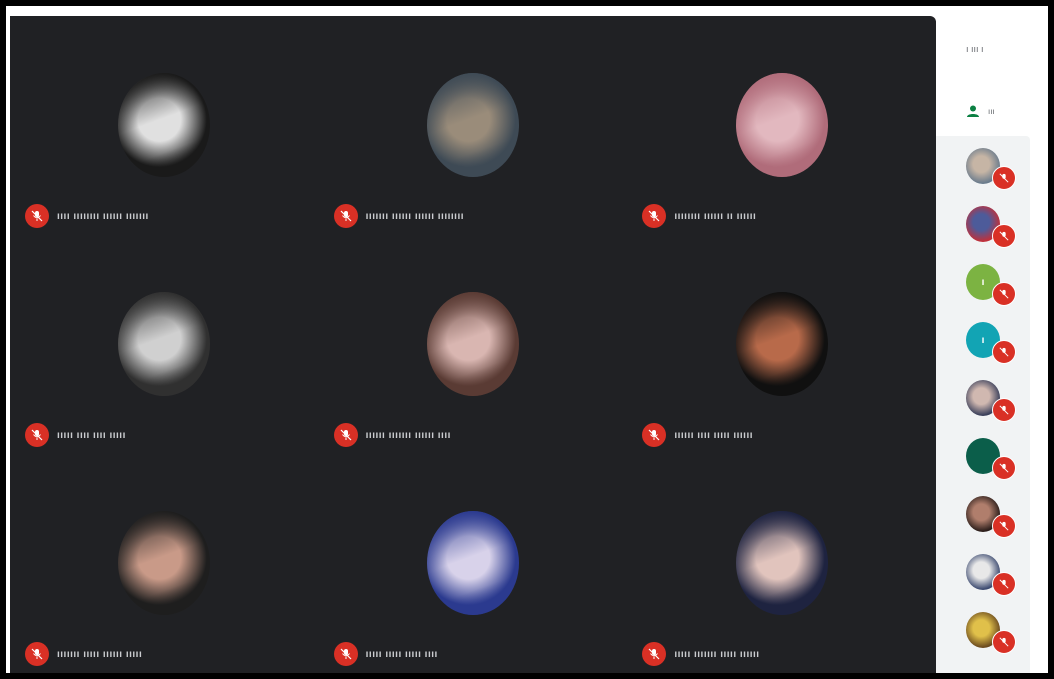 The image size is (1054, 679). I want to click on participant-tile: ıııı ıııııııı ıııııı ııııııı, so click(164, 125).